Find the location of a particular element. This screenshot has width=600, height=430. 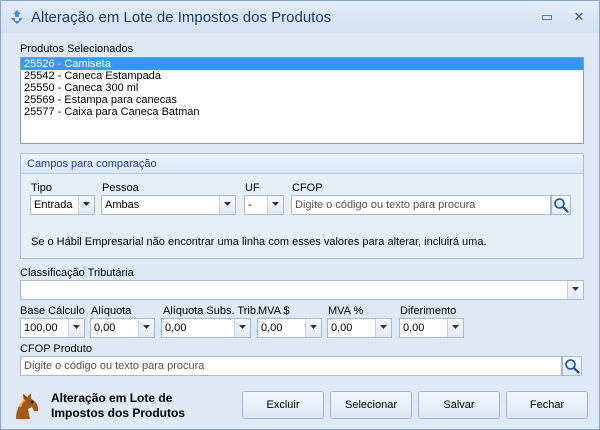

base-label: Base Cálculo is located at coordinates (52, 311).